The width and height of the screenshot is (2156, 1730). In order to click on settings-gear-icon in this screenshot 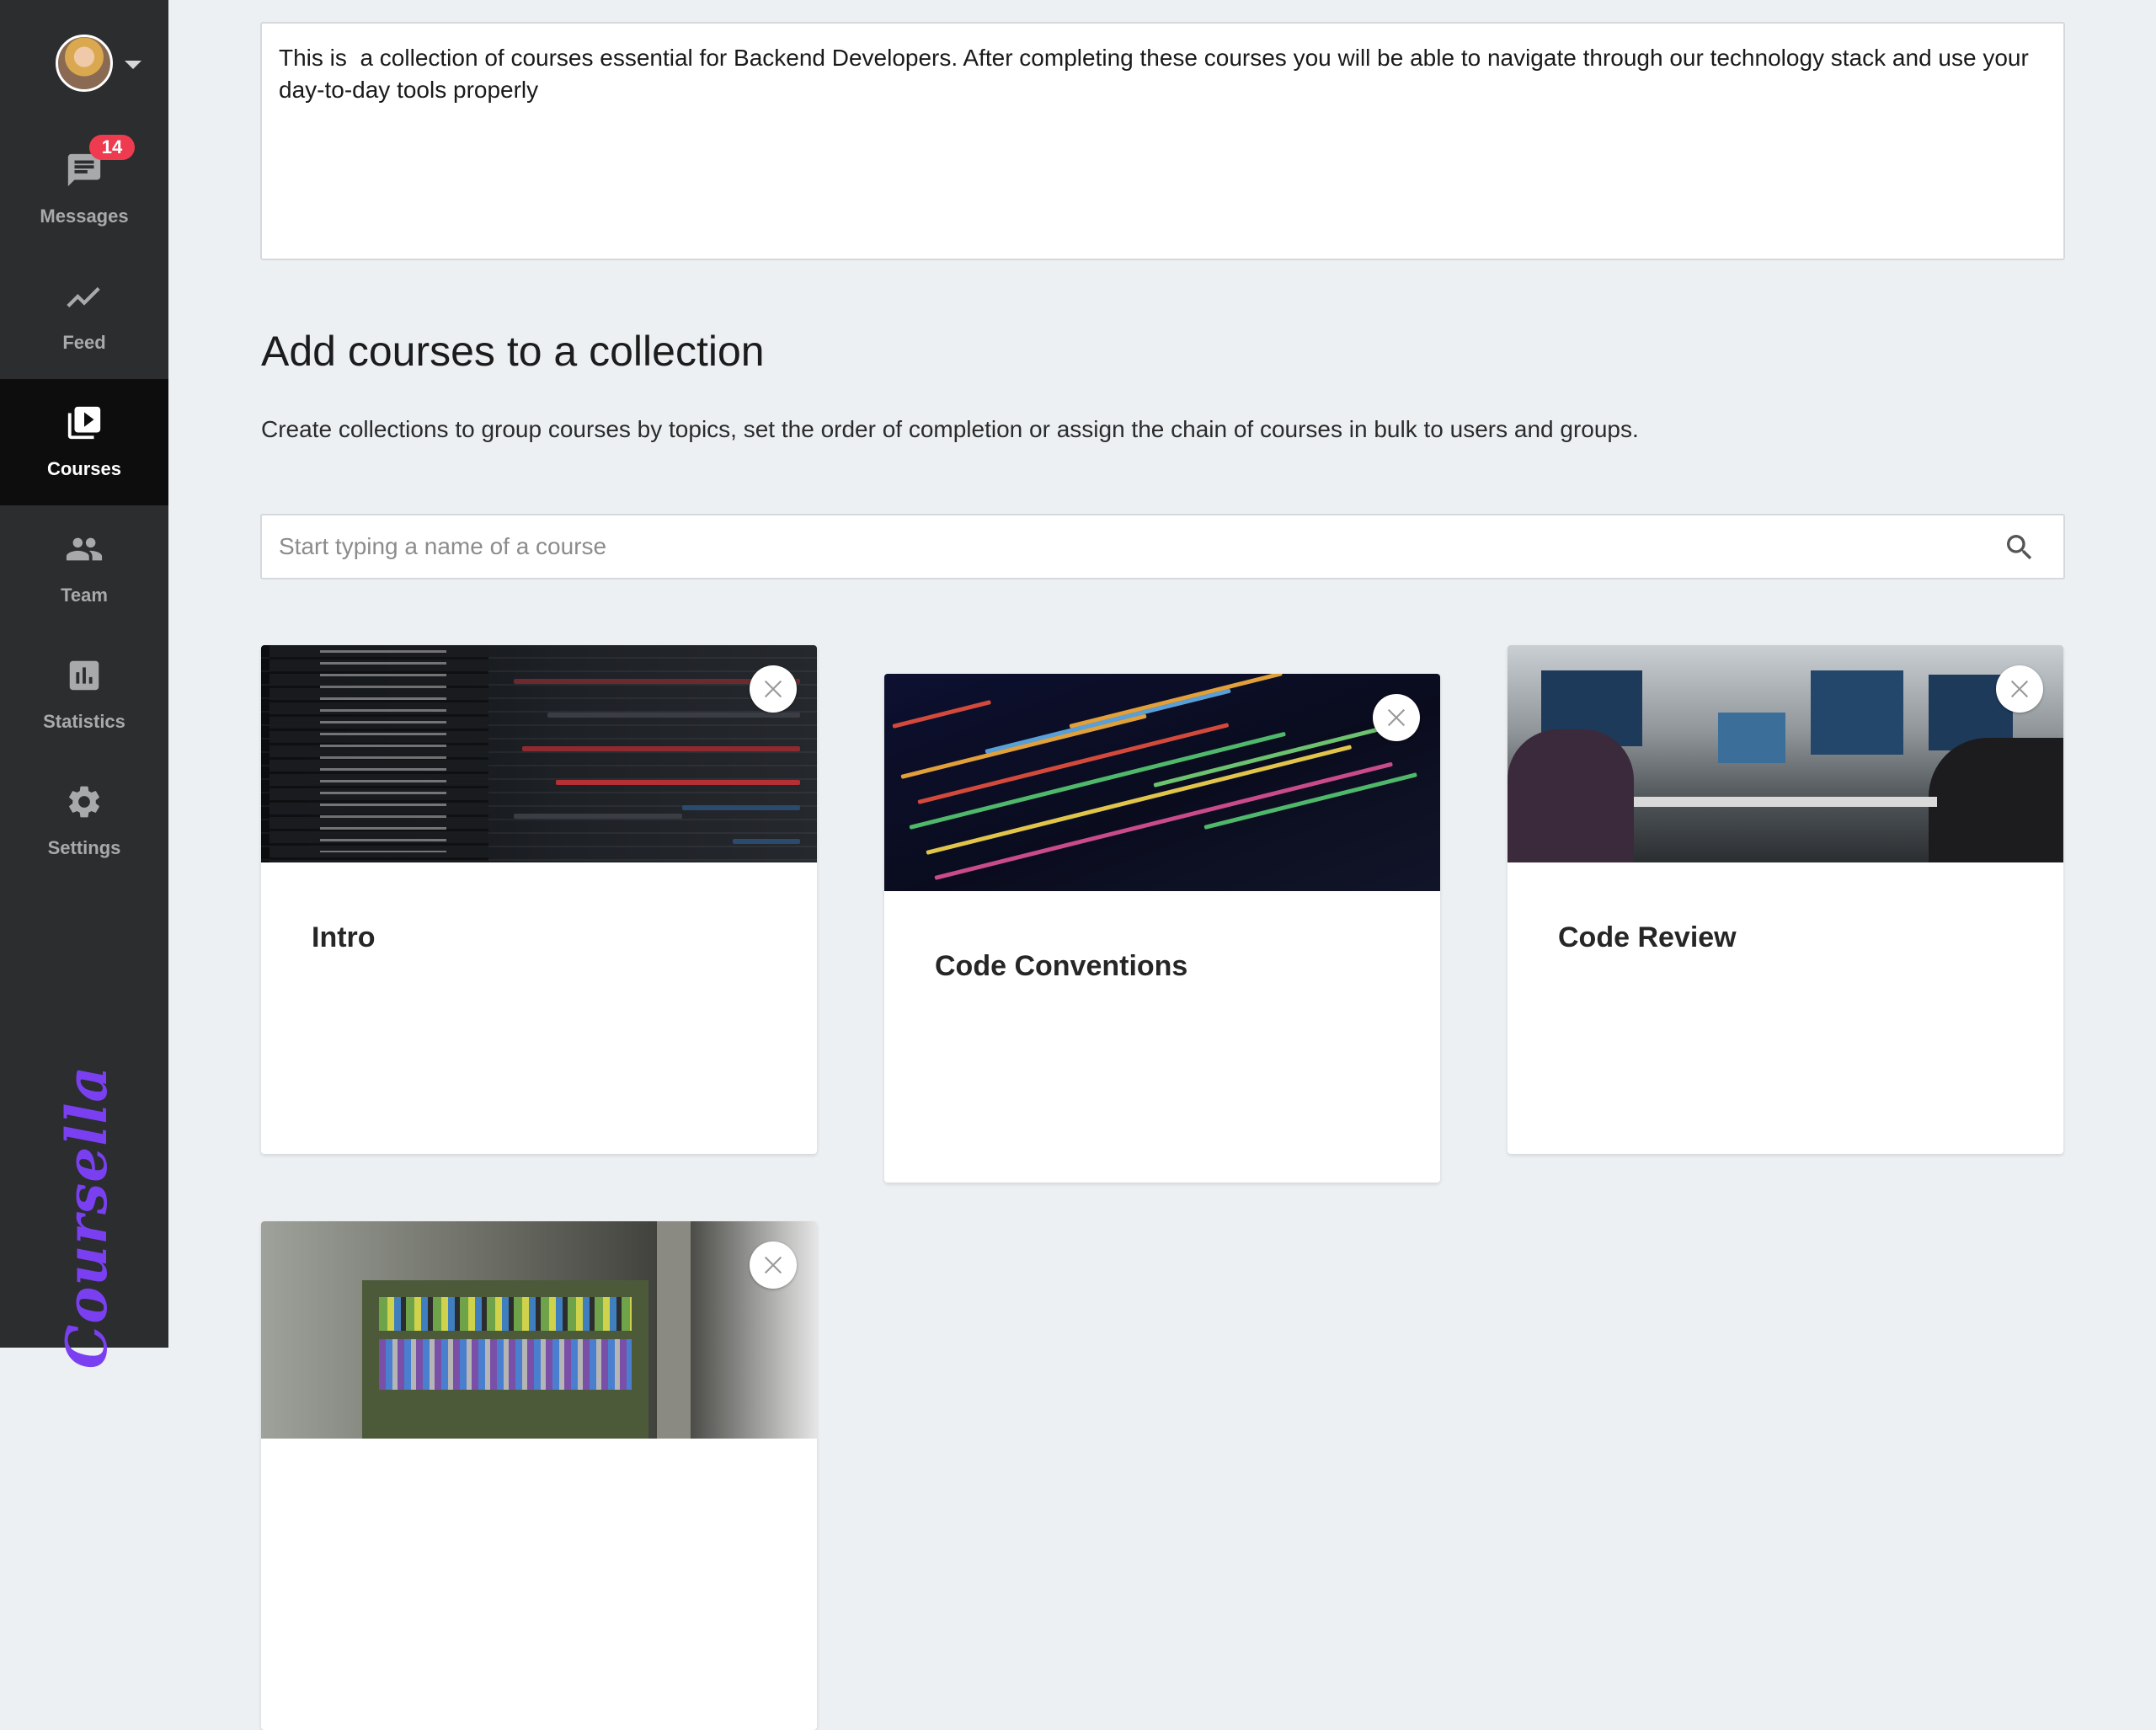, I will do `click(84, 801)`.